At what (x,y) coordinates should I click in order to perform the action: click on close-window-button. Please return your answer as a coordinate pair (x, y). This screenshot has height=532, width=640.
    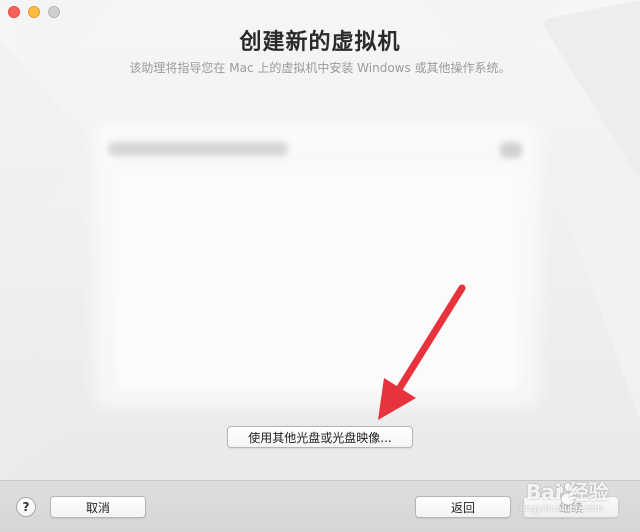
    Looking at the image, I should click on (14, 12).